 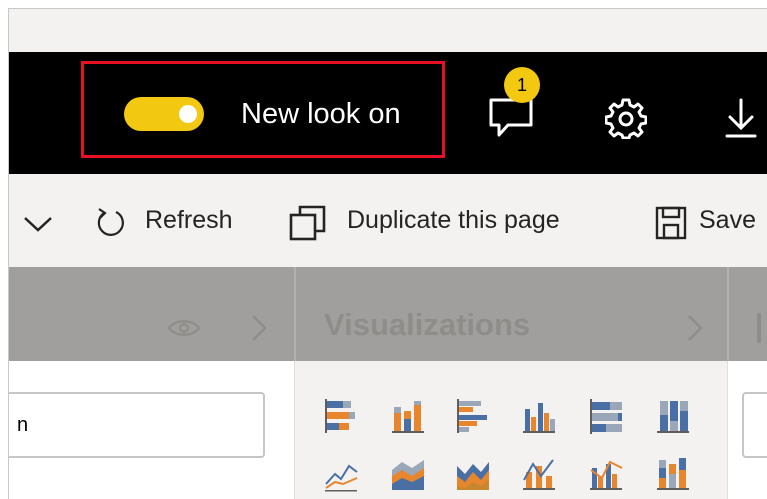 What do you see at coordinates (388, 30) in the screenshot?
I see `window-top-strip` at bounding box center [388, 30].